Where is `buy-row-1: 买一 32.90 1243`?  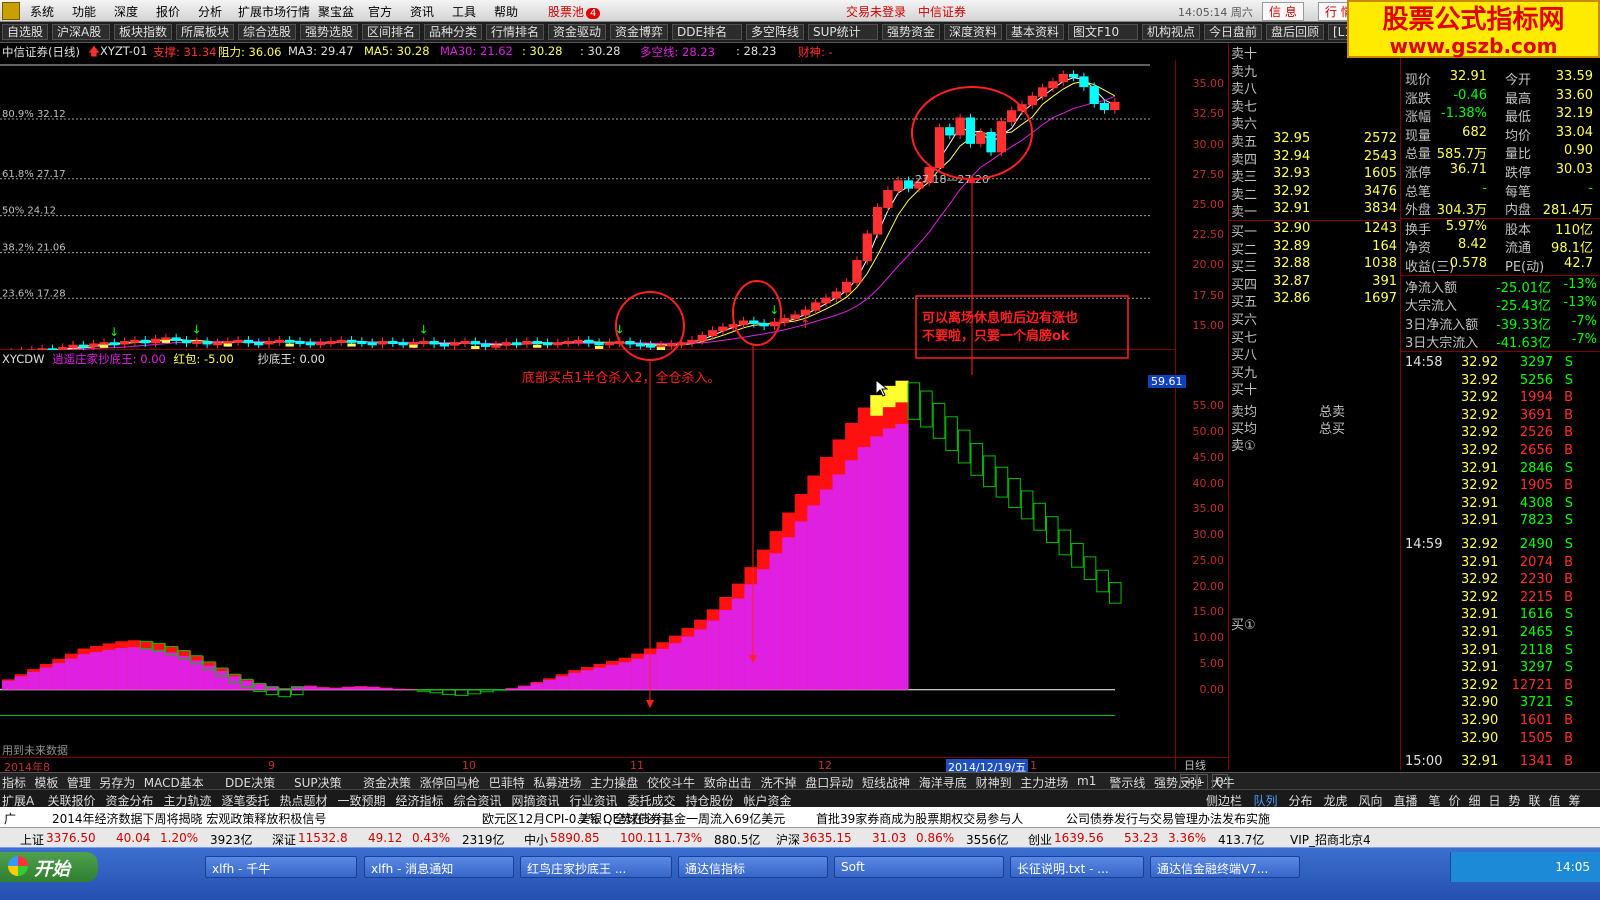
buy-row-1: 买一 32.90 1243 is located at coordinates (1315, 230).